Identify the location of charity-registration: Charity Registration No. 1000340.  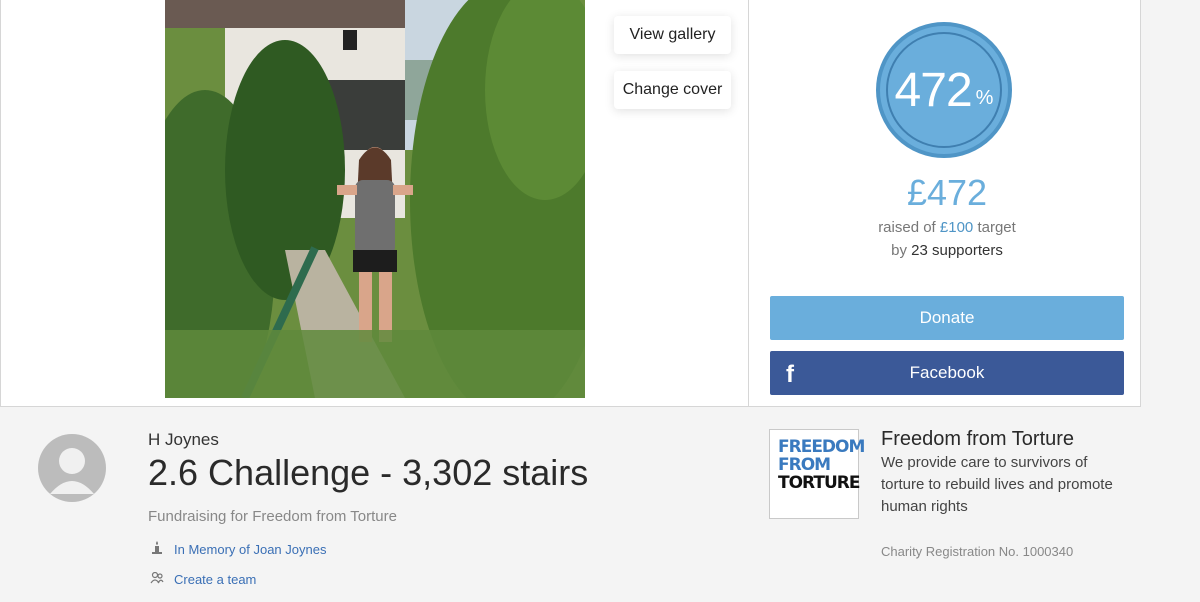
(977, 551).